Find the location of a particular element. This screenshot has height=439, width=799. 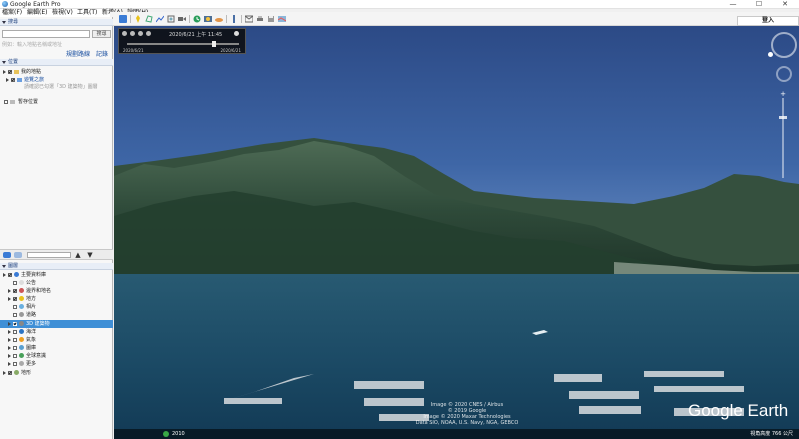

terrain-icon is located at coordinates (16, 372).